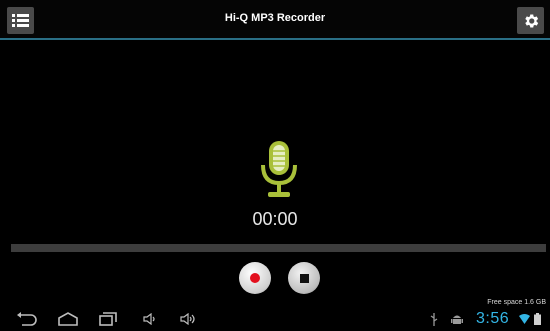  I want to click on recent-apps-button, so click(108, 319).